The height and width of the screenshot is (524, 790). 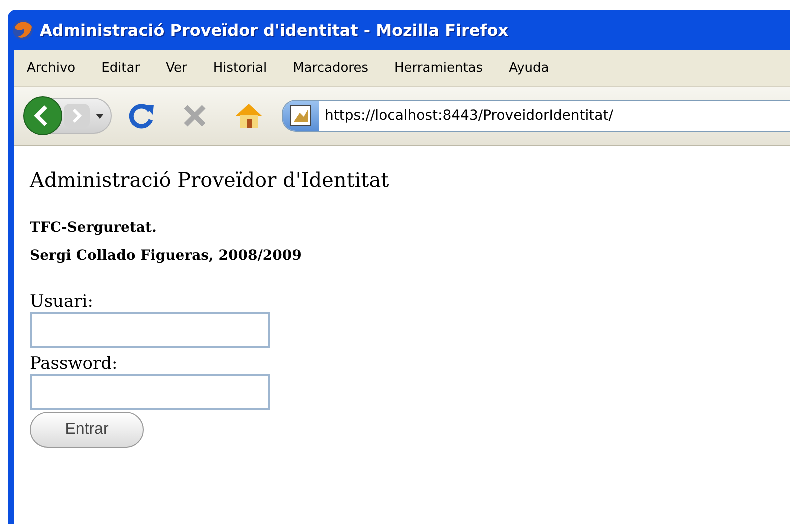 What do you see at coordinates (74, 364) in the screenshot?
I see `field-label: Password:` at bounding box center [74, 364].